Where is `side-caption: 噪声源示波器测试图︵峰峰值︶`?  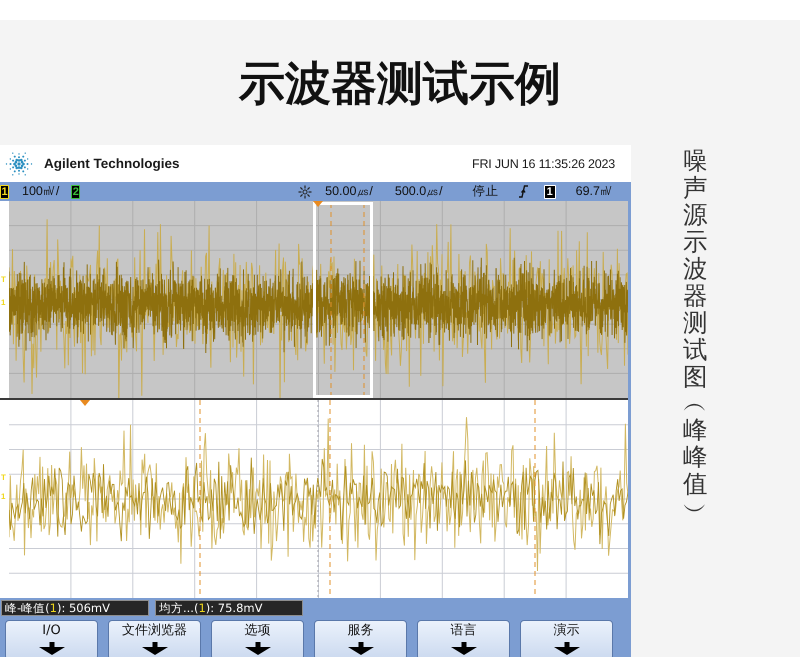 side-caption: 噪声源示波器测试图︵峰峰值︶ is located at coordinates (695, 337).